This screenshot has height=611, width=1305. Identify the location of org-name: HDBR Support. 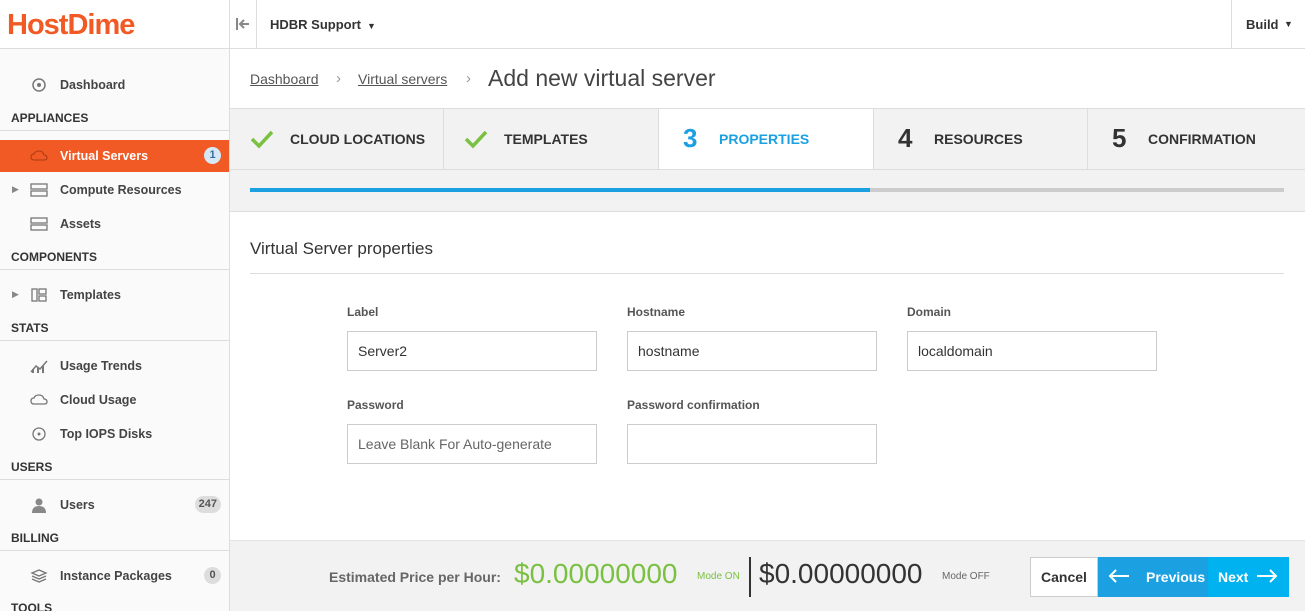
(315, 24).